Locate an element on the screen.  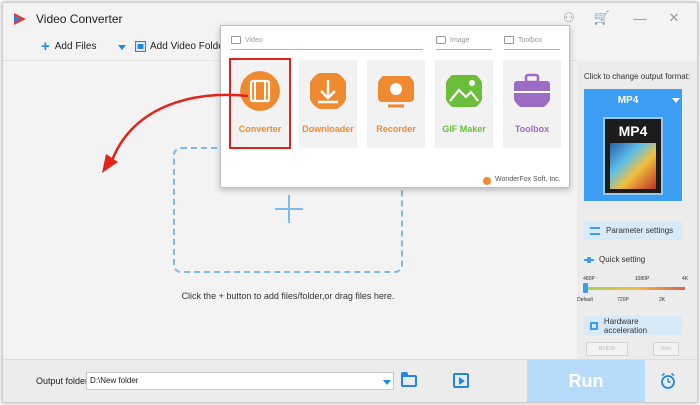
parameter-settings-button: Parameter settings is located at coordinates (633, 230).